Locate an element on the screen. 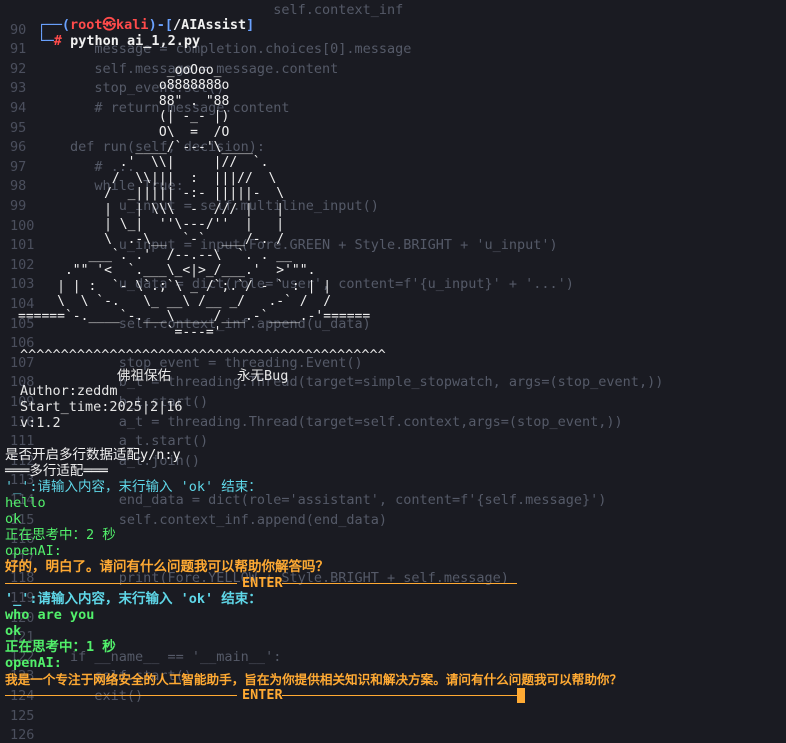  shell-command-line: └─# python ai_1,2.py is located at coordinates (119, 41).